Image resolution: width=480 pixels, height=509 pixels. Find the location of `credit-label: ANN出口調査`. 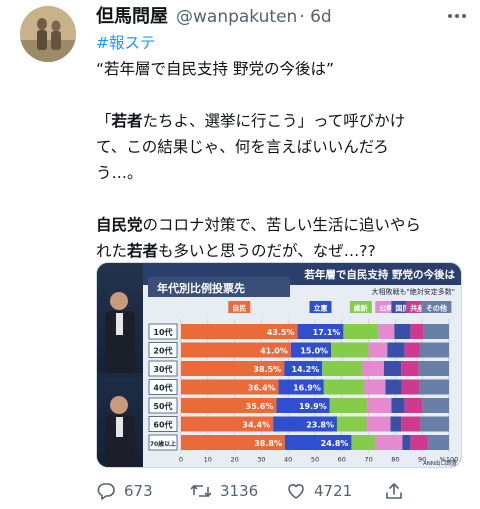

credit-label: ANN出口調査 is located at coordinates (440, 463).